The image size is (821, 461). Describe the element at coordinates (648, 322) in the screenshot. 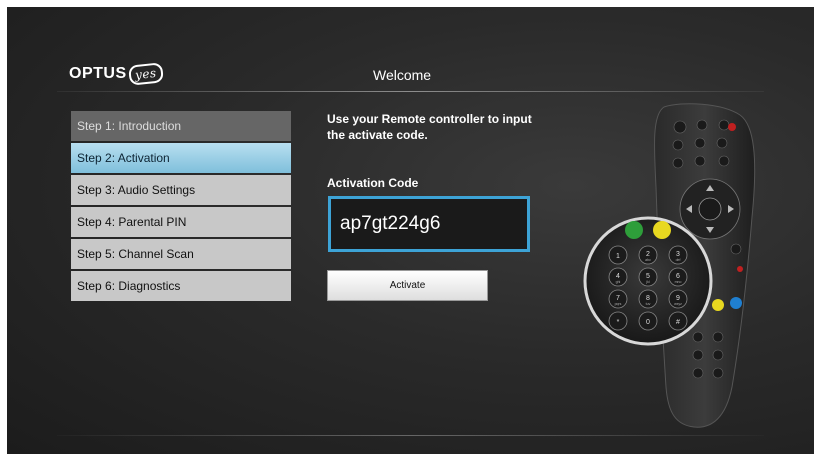

I see `keypad-digit: 0` at that location.